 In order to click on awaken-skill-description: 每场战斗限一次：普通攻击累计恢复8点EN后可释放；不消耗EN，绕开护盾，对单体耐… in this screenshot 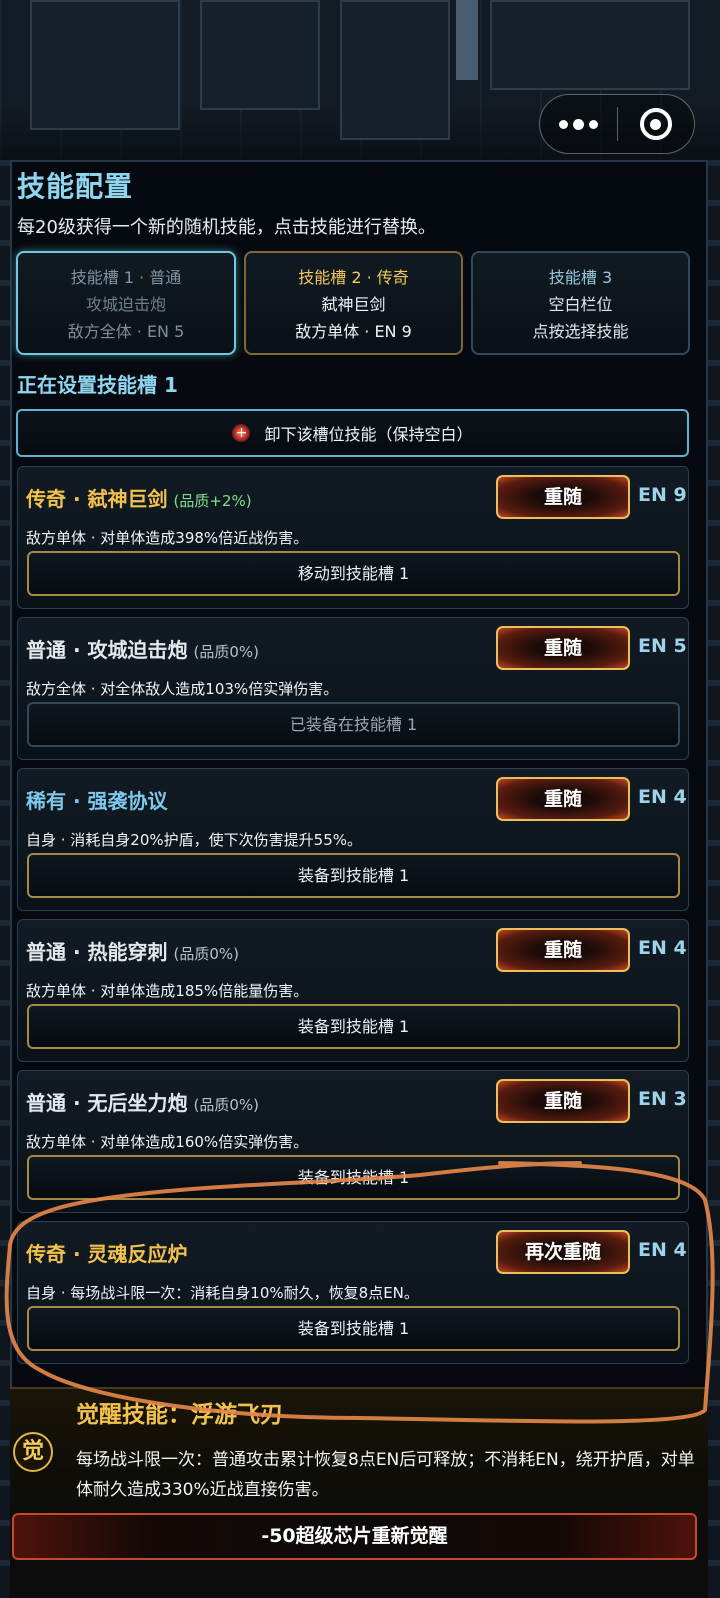, I will do `click(385, 1475)`.